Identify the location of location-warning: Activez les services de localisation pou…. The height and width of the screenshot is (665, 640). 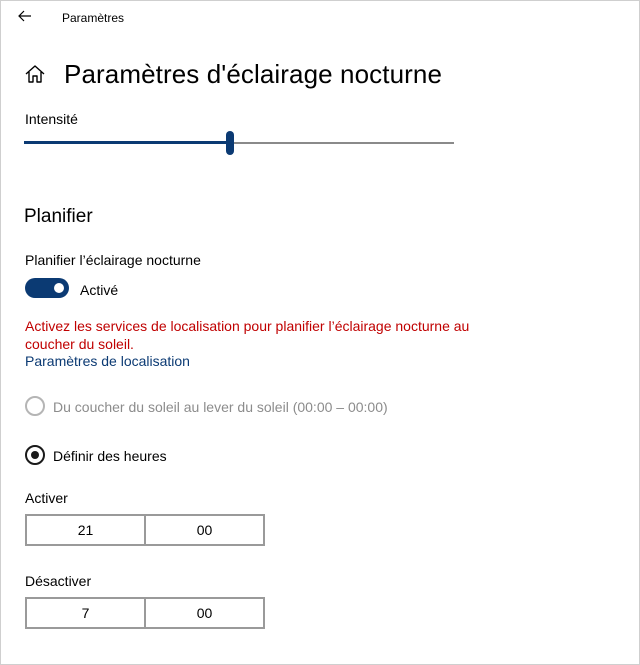
(247, 335).